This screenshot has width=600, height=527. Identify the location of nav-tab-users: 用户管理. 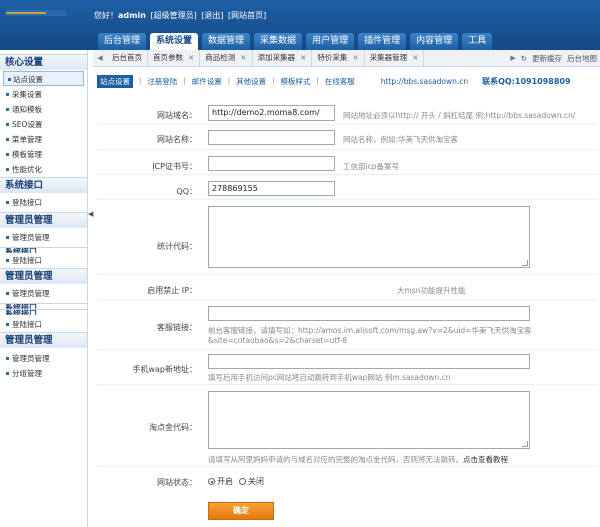
(330, 41).